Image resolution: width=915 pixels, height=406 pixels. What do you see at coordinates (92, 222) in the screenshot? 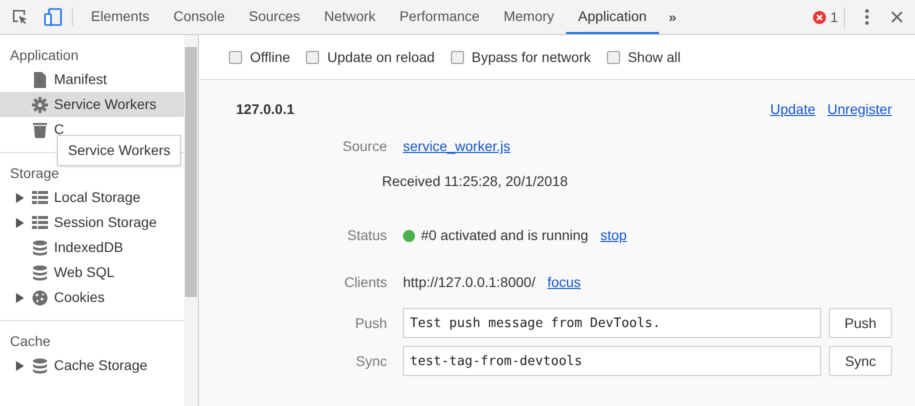
I see `sidebar-item: Session Storage` at bounding box center [92, 222].